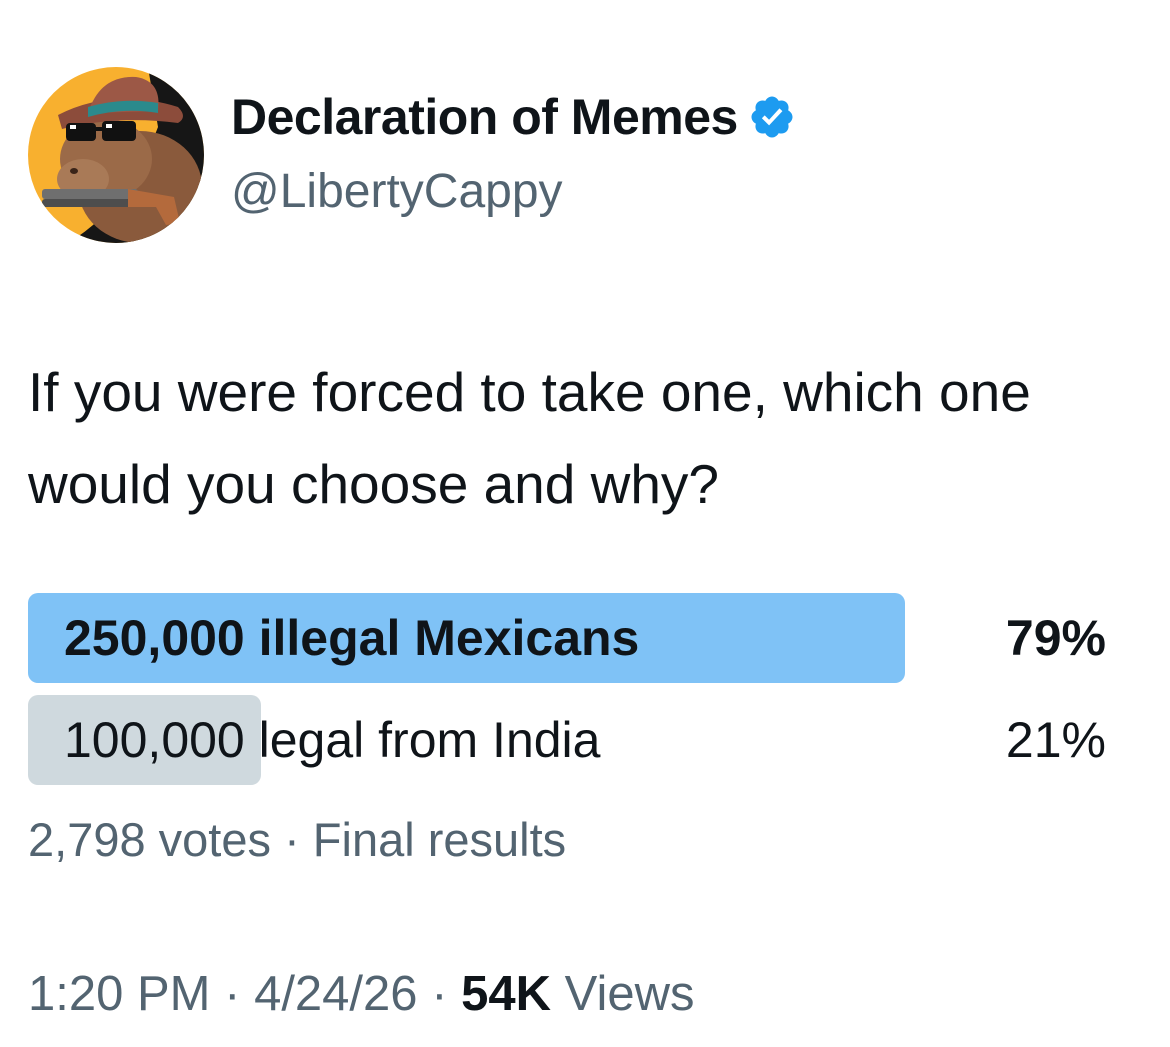  Describe the element at coordinates (506, 994) in the screenshot. I see `views-count: 54K` at that location.